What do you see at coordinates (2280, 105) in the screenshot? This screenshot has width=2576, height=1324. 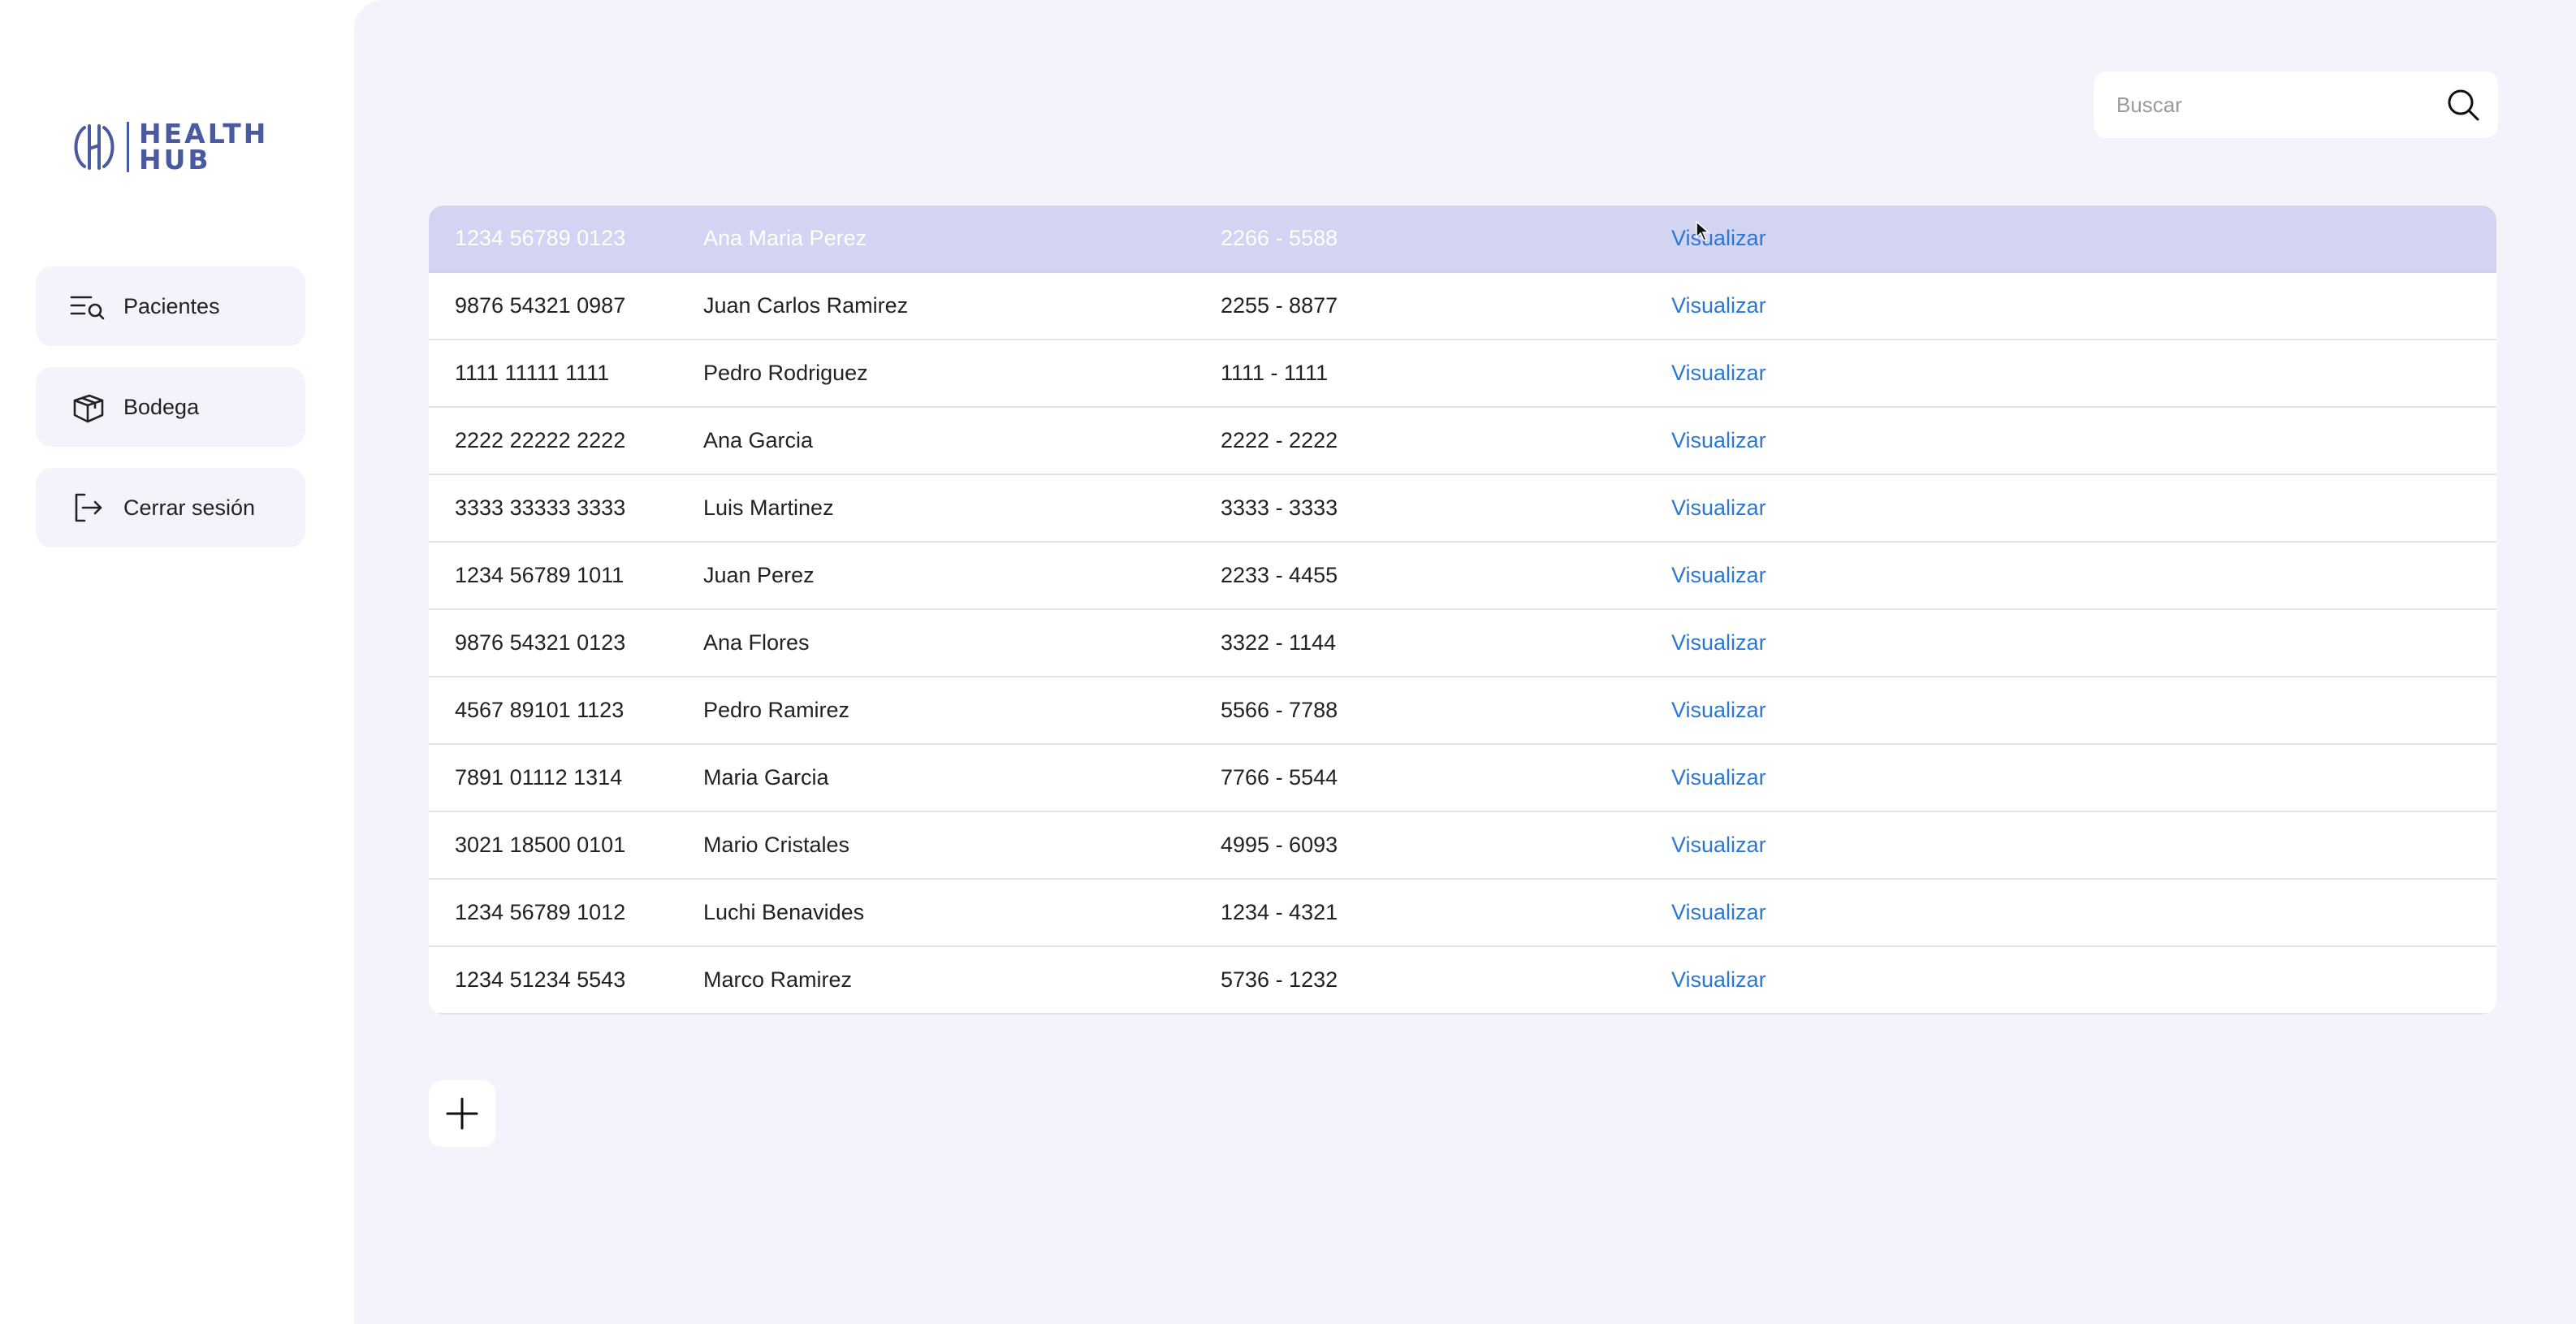 I see `search-input` at bounding box center [2280, 105].